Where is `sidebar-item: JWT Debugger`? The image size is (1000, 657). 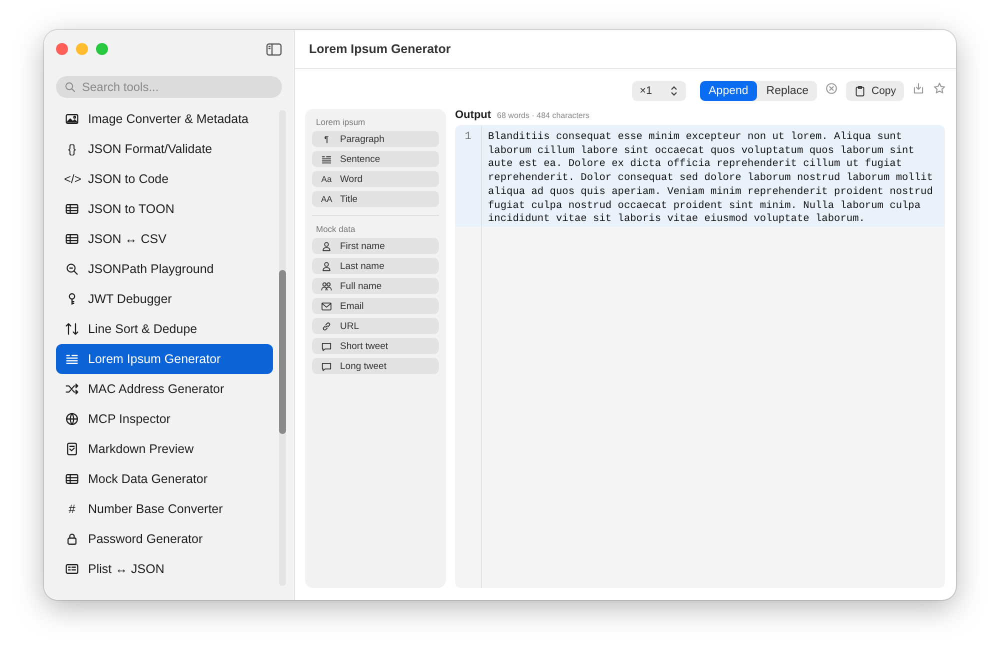 sidebar-item: JWT Debugger is located at coordinates (164, 299).